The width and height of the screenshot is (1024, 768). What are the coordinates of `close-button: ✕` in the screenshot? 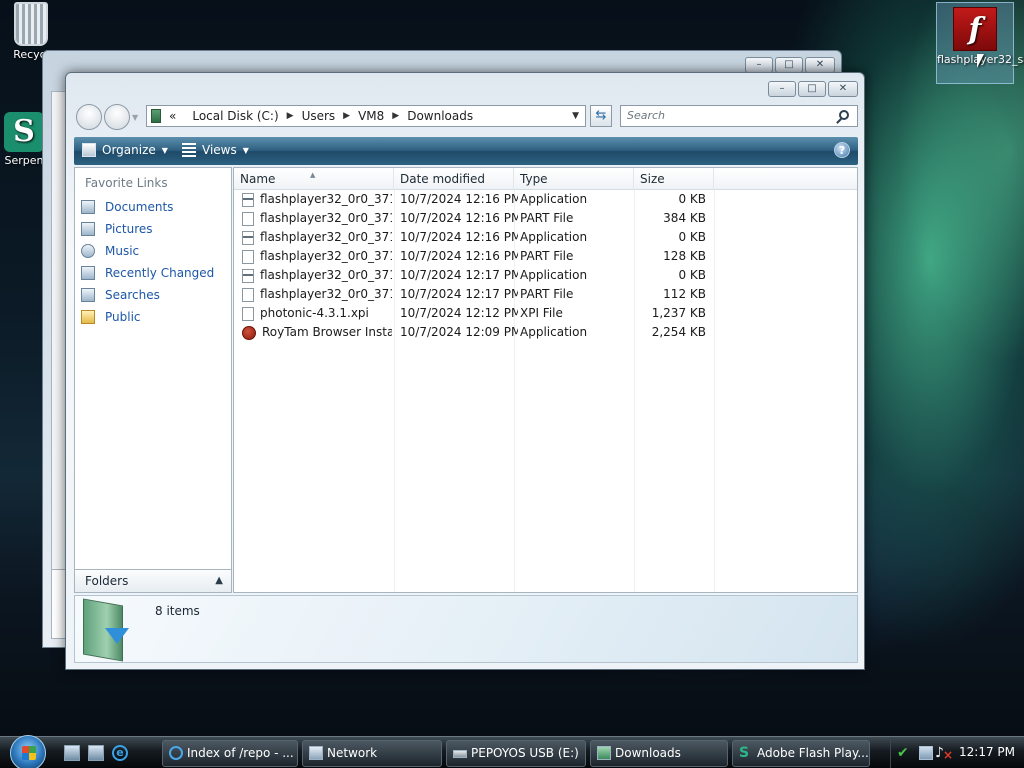 It's located at (843, 89).